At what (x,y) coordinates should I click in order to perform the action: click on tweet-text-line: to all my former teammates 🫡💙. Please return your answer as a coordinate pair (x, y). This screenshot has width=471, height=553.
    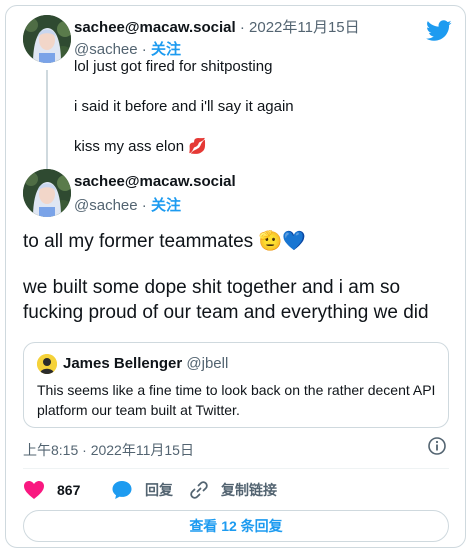
    Looking at the image, I should click on (164, 241).